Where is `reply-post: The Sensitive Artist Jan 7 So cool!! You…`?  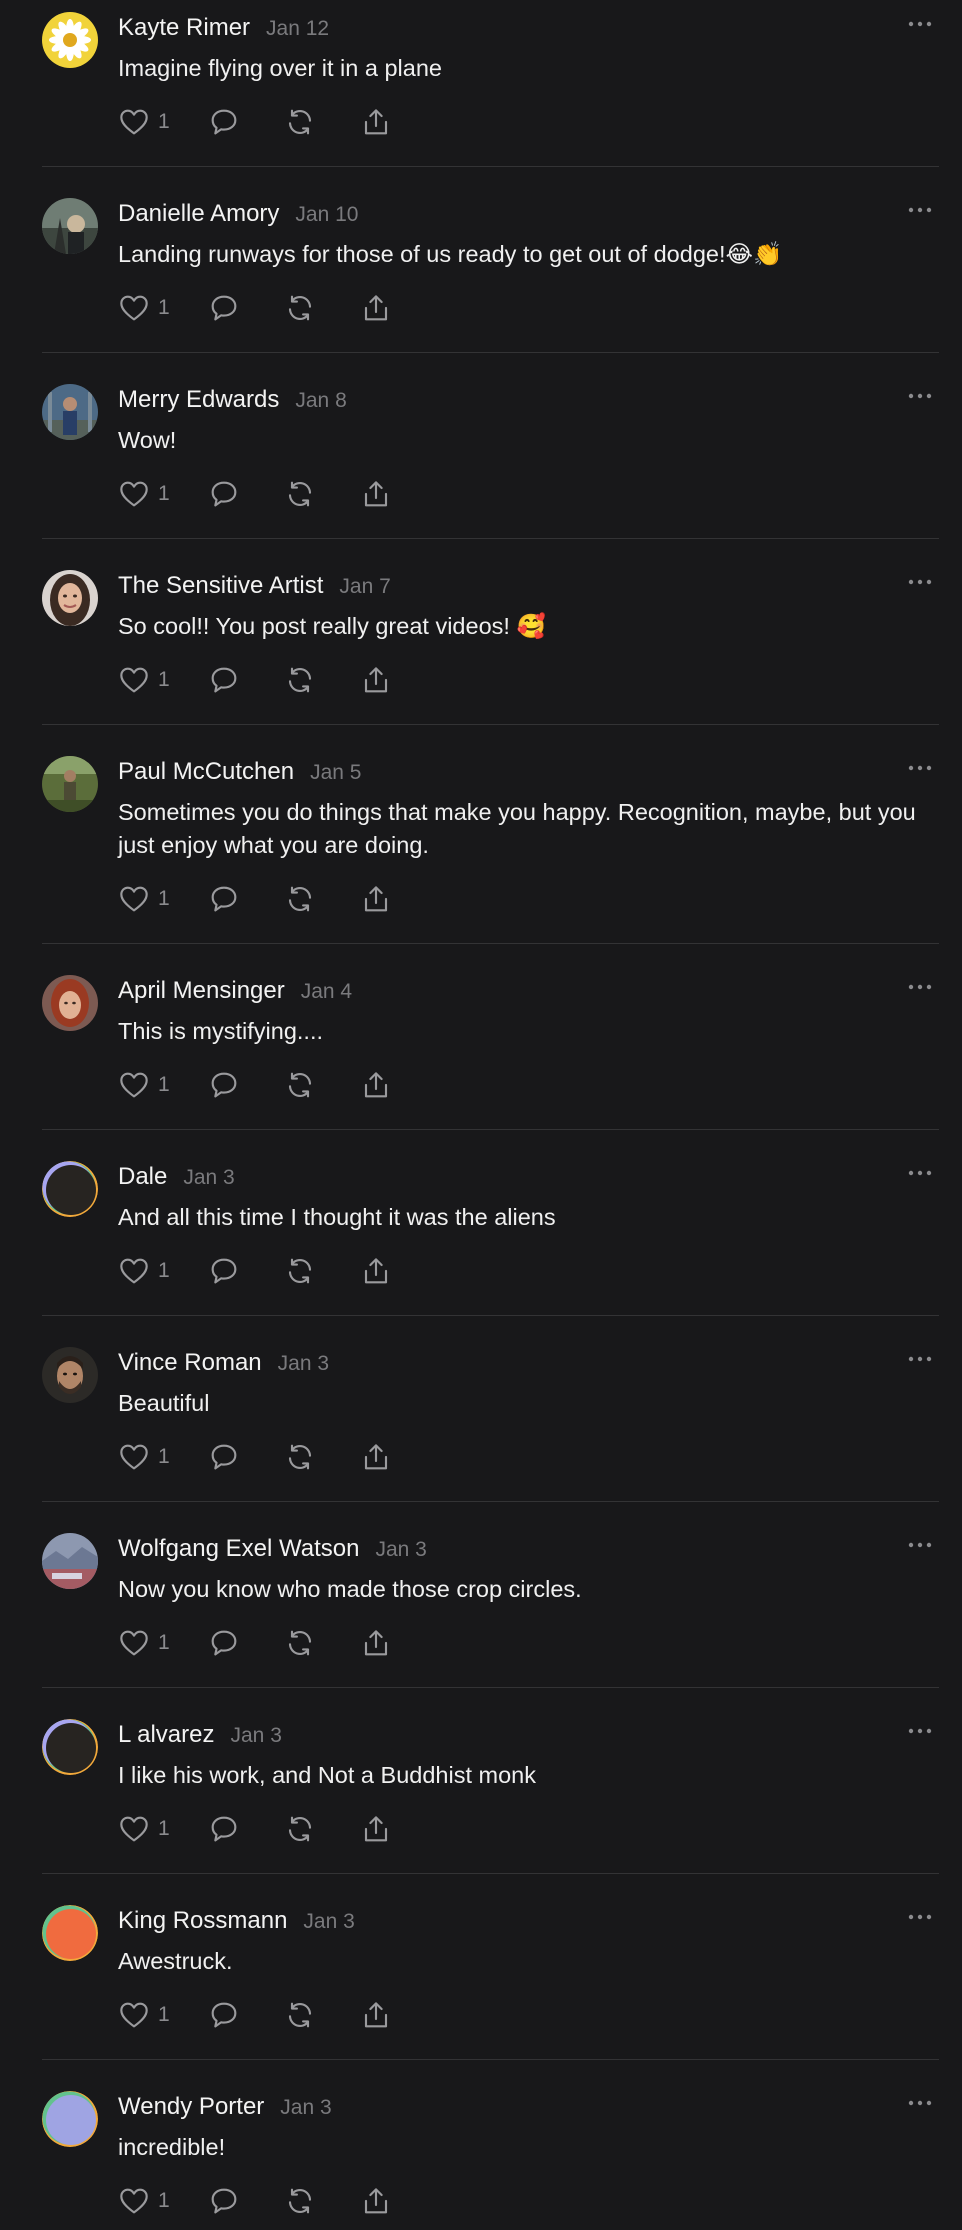
reply-post: The Sensitive Artist Jan 7 So cool!! You… is located at coordinates (490, 641).